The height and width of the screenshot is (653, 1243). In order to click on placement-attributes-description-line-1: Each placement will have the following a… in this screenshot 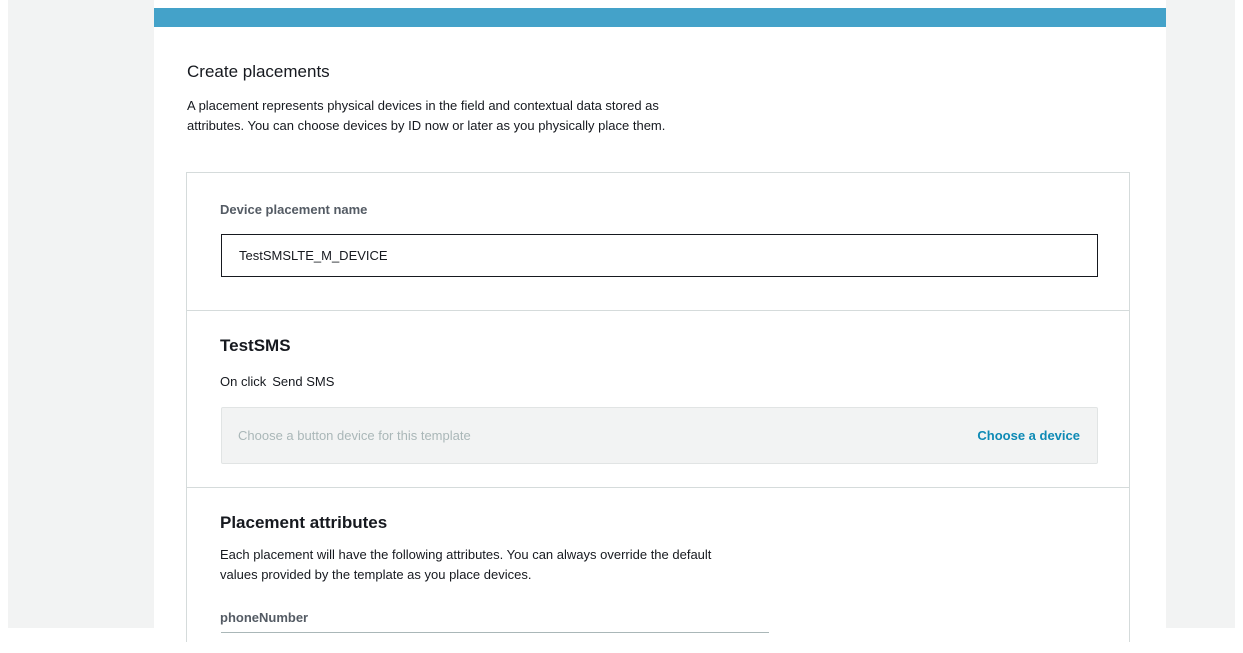, I will do `click(466, 554)`.